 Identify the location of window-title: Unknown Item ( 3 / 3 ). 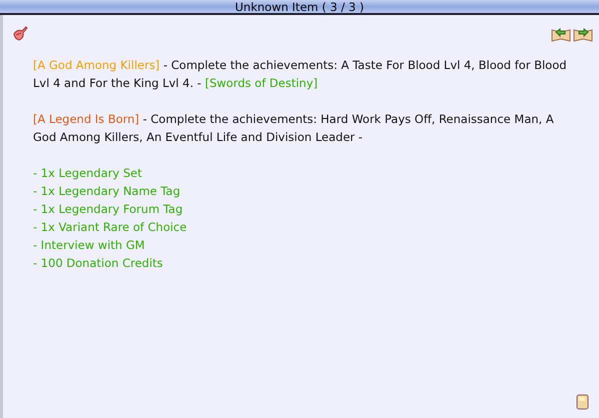
(299, 7).